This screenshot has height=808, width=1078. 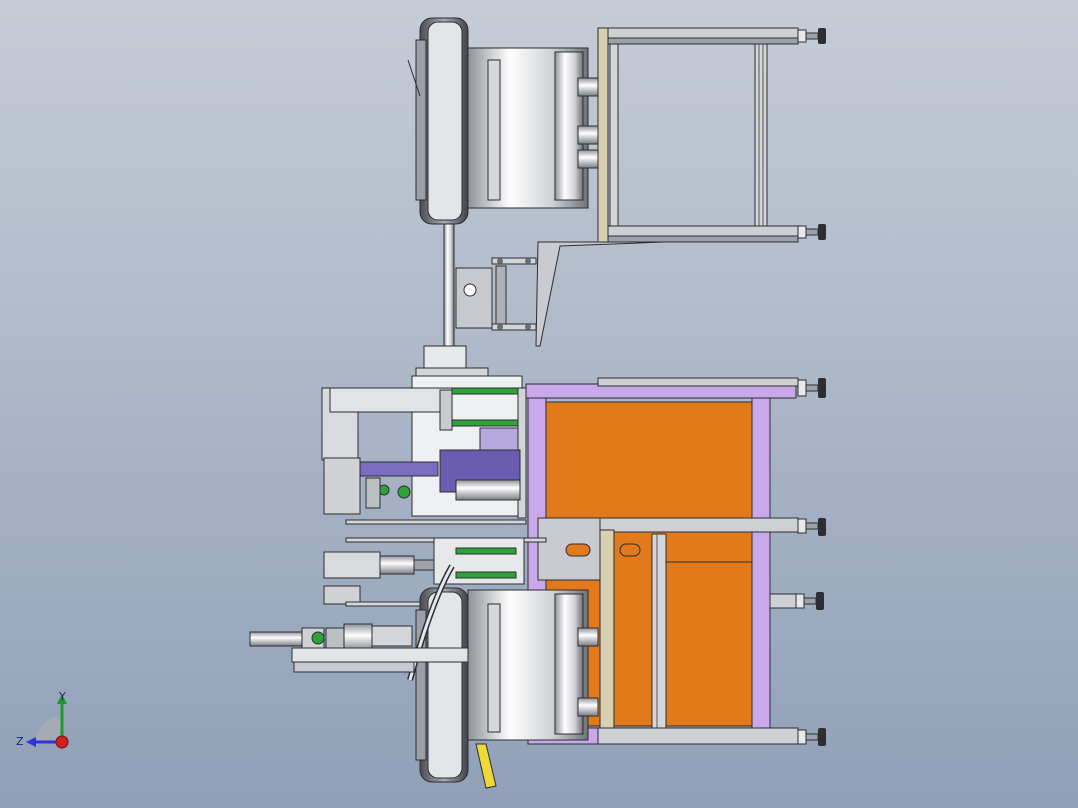 I want to click on upper-feed-chute, so click(x=449, y=294).